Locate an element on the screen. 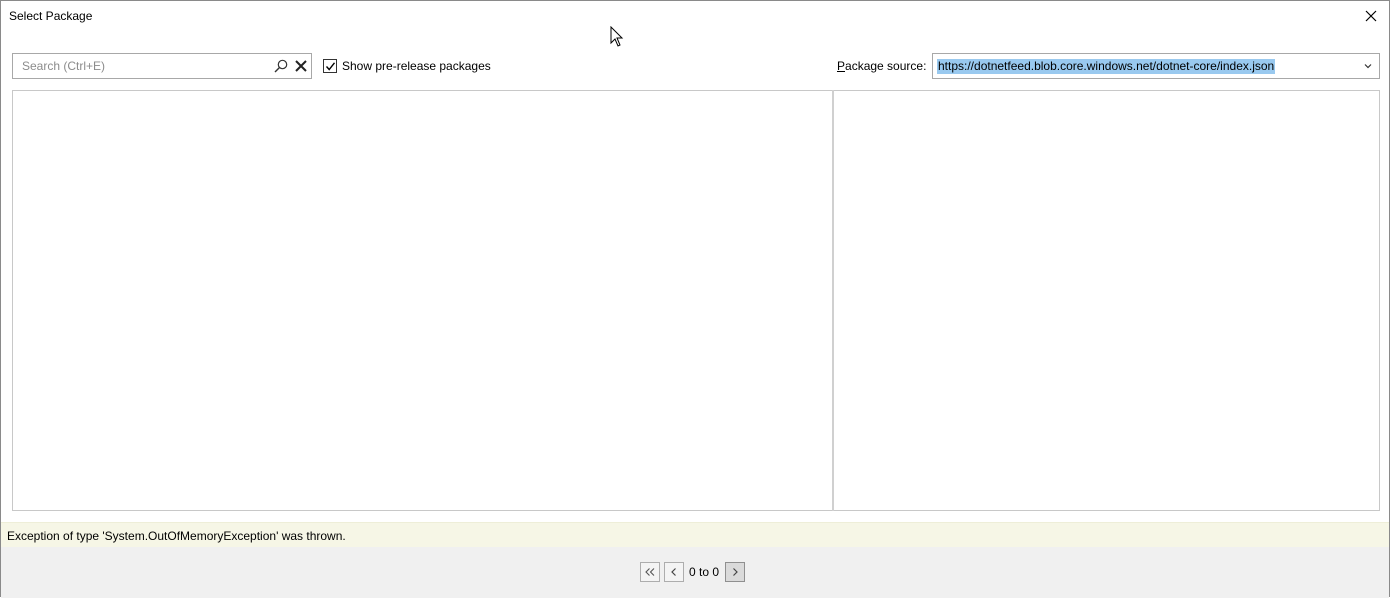  mouse-pointer-icon is located at coordinates (617, 36).